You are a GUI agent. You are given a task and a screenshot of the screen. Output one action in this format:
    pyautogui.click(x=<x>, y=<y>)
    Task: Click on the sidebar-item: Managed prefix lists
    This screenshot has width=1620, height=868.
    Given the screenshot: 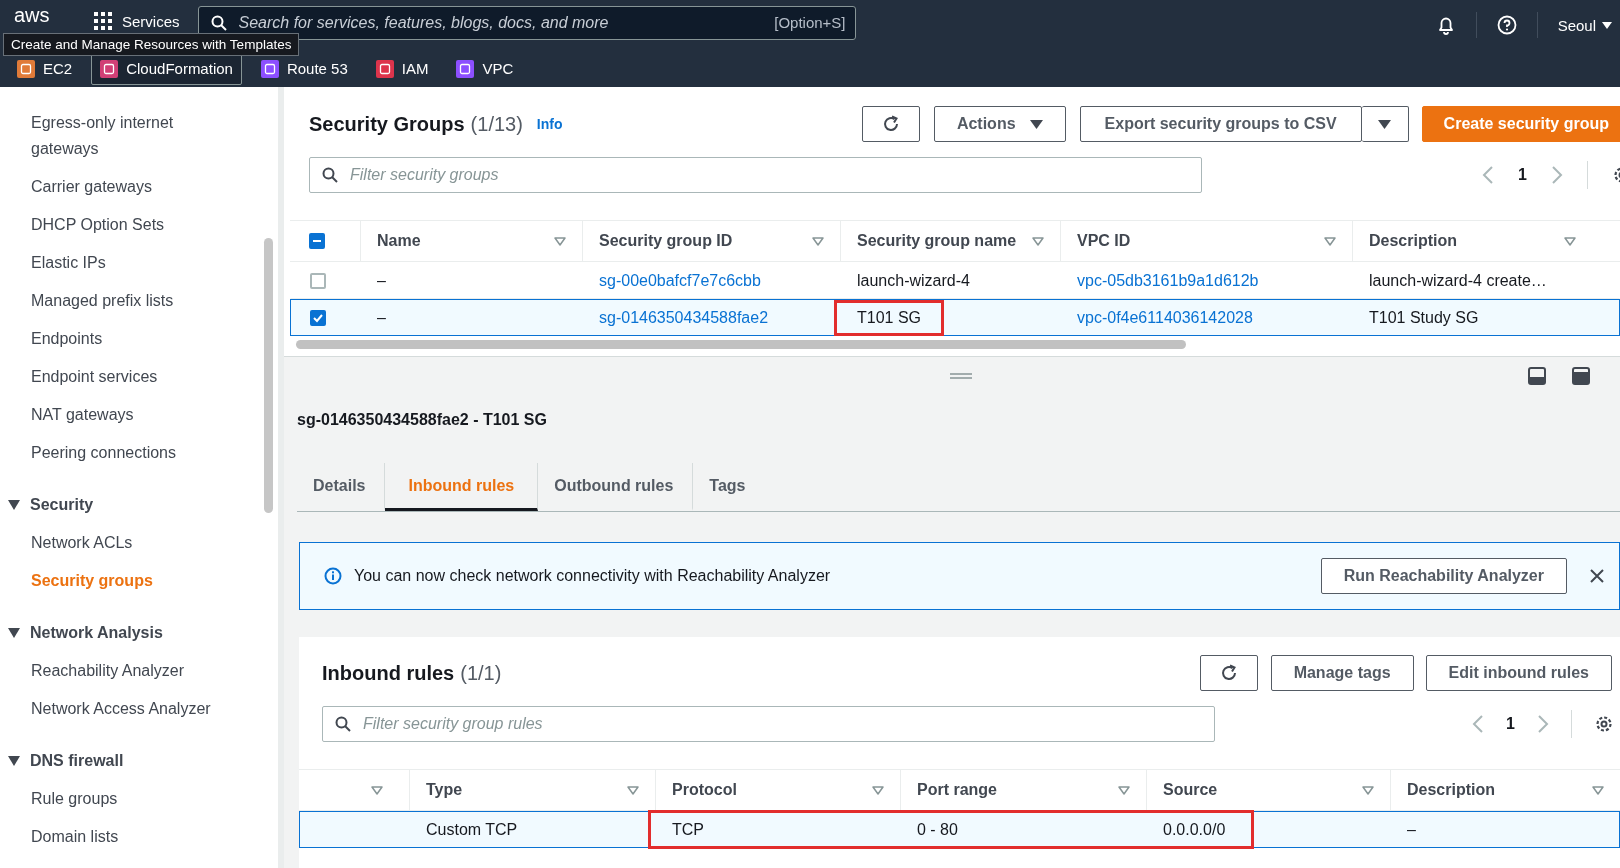 What is the action you would take?
    pyautogui.click(x=136, y=301)
    